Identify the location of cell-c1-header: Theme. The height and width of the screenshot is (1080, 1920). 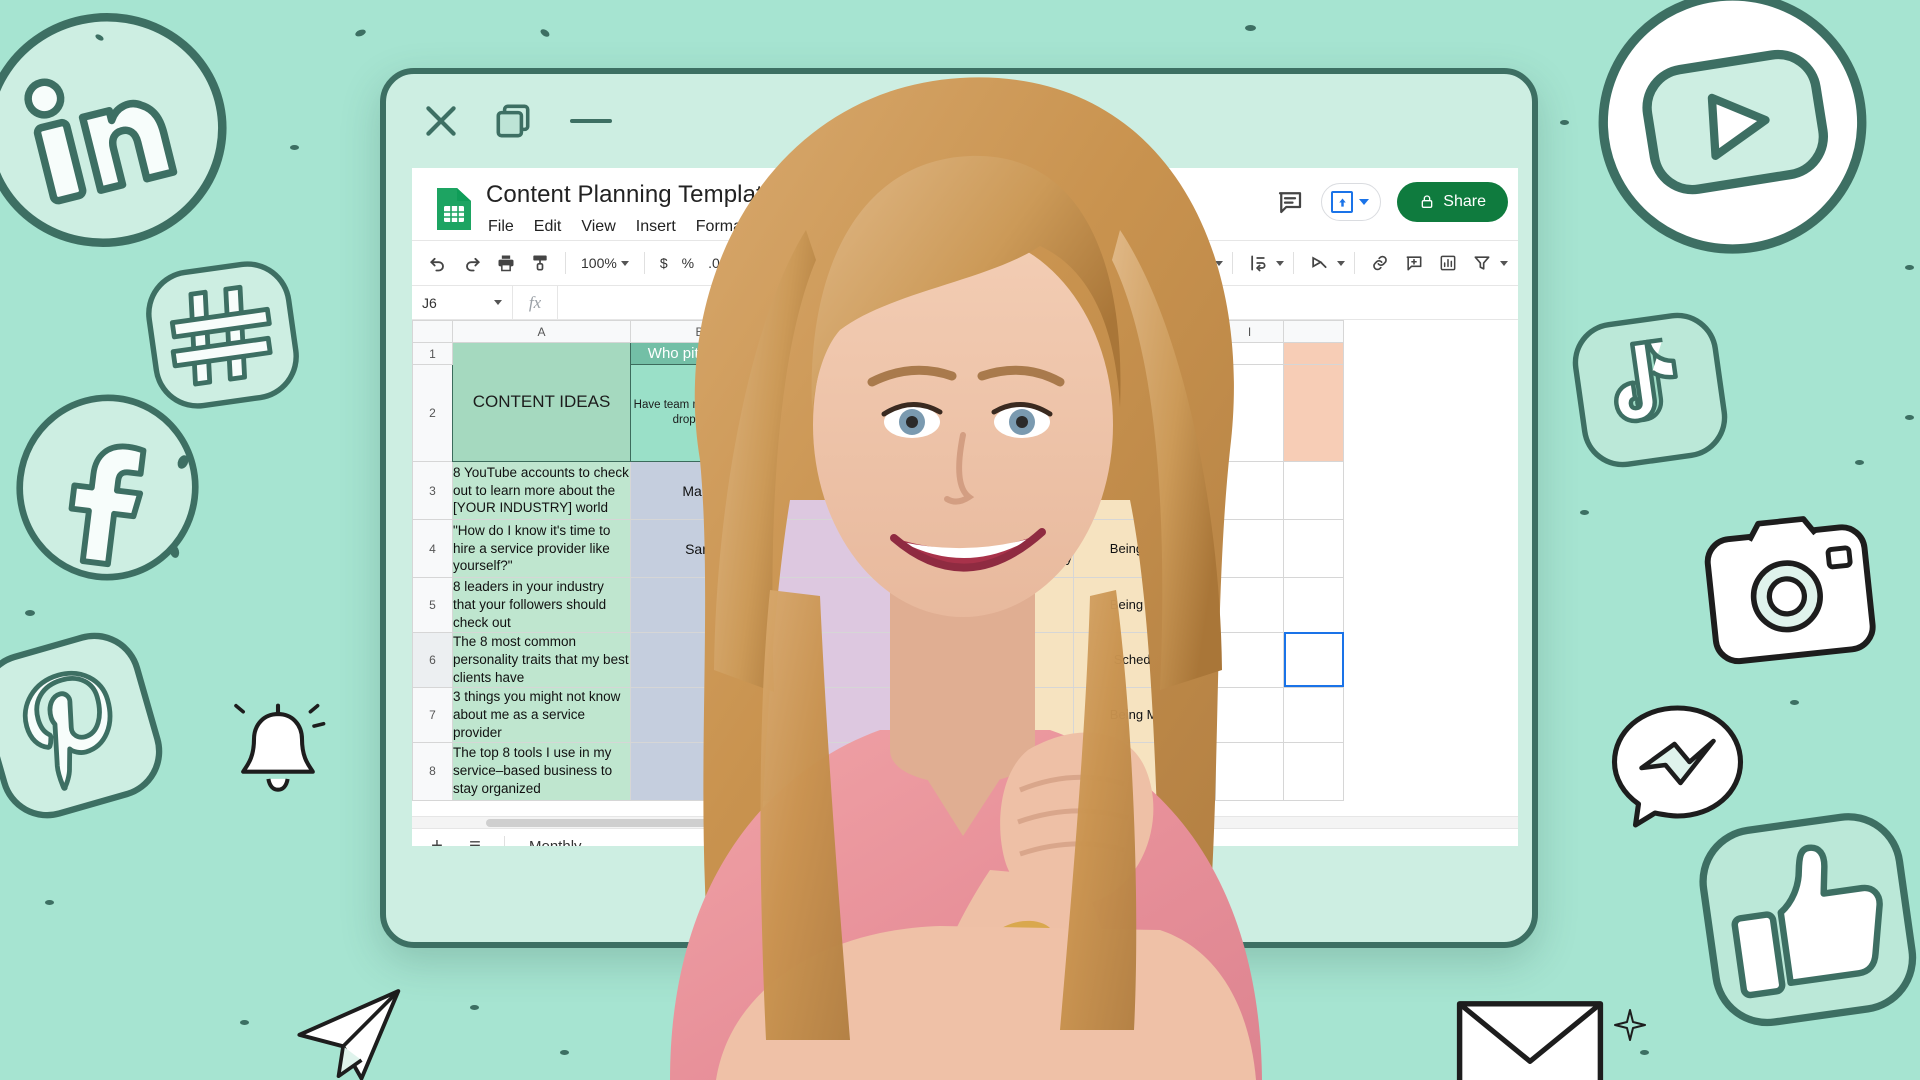
(843, 353).